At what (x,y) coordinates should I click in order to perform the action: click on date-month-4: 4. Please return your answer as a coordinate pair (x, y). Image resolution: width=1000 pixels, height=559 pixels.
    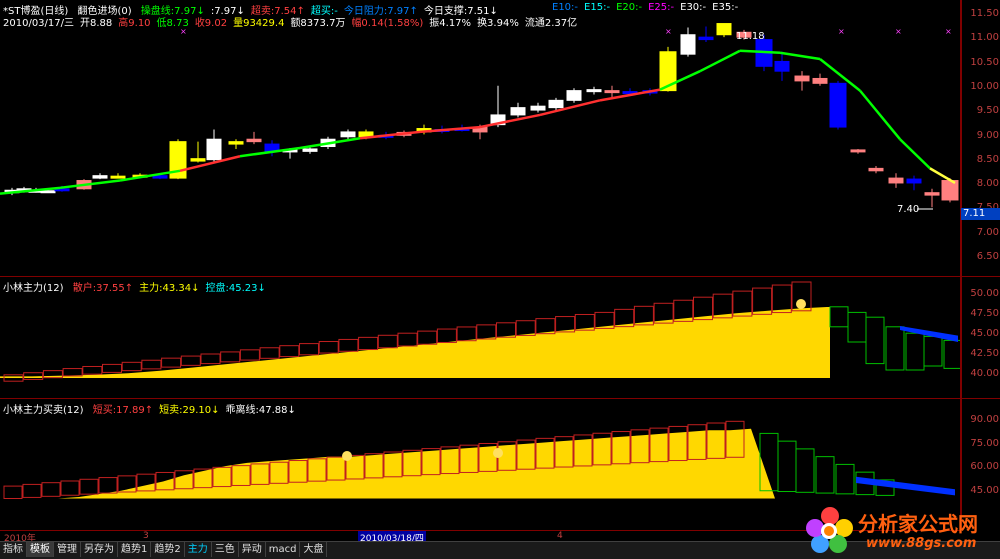
    Looking at the image, I should click on (560, 536).